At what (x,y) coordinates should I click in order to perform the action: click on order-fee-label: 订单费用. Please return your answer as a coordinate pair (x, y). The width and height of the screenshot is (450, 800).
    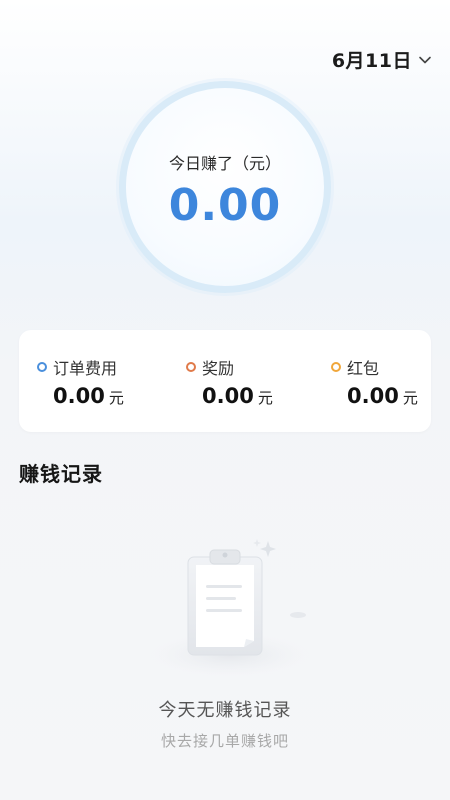
    Looking at the image, I should click on (85, 368).